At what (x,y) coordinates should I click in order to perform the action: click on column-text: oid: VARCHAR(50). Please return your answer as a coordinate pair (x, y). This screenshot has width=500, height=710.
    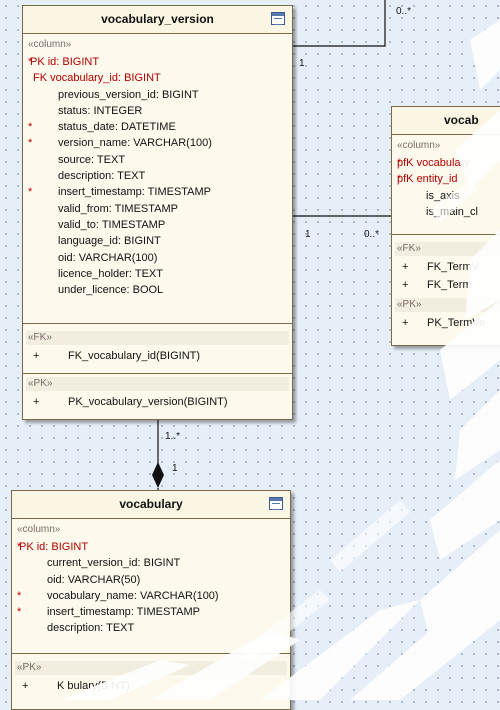
    Looking at the image, I should click on (94, 579).